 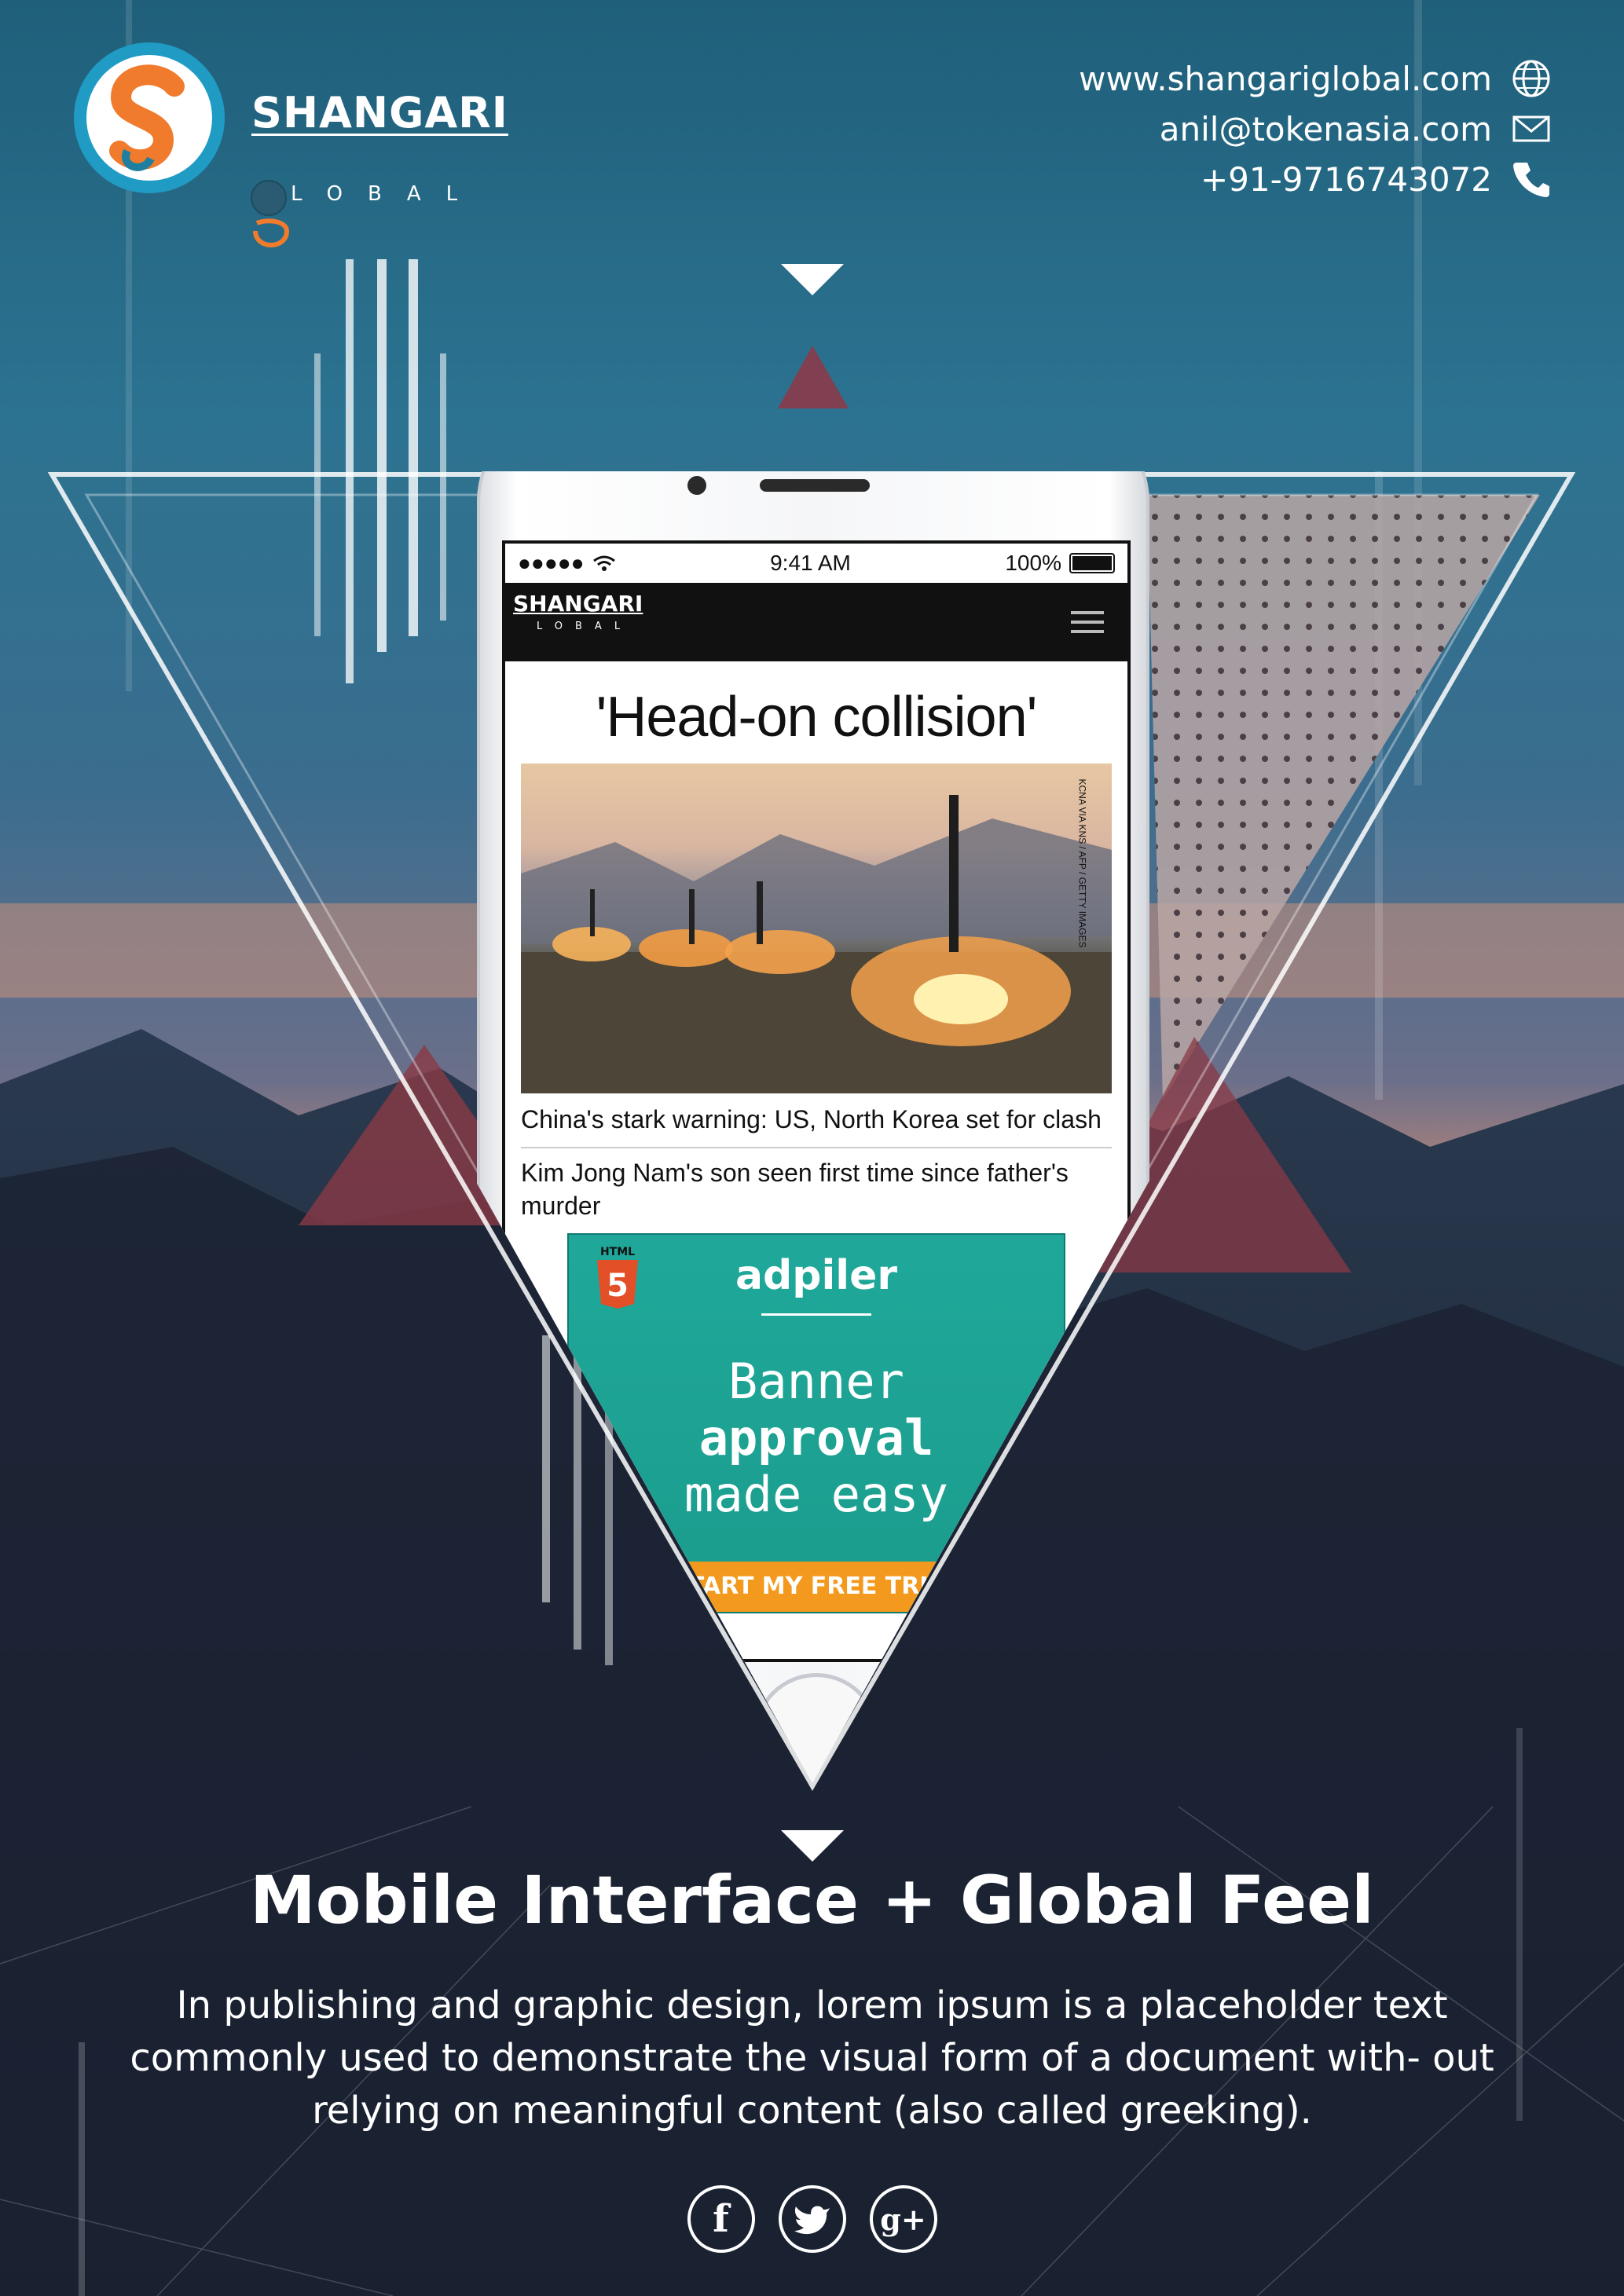 I want to click on article-image: KCNA VIA KNS / AFP / GETTY IMAGES, so click(x=816, y=929).